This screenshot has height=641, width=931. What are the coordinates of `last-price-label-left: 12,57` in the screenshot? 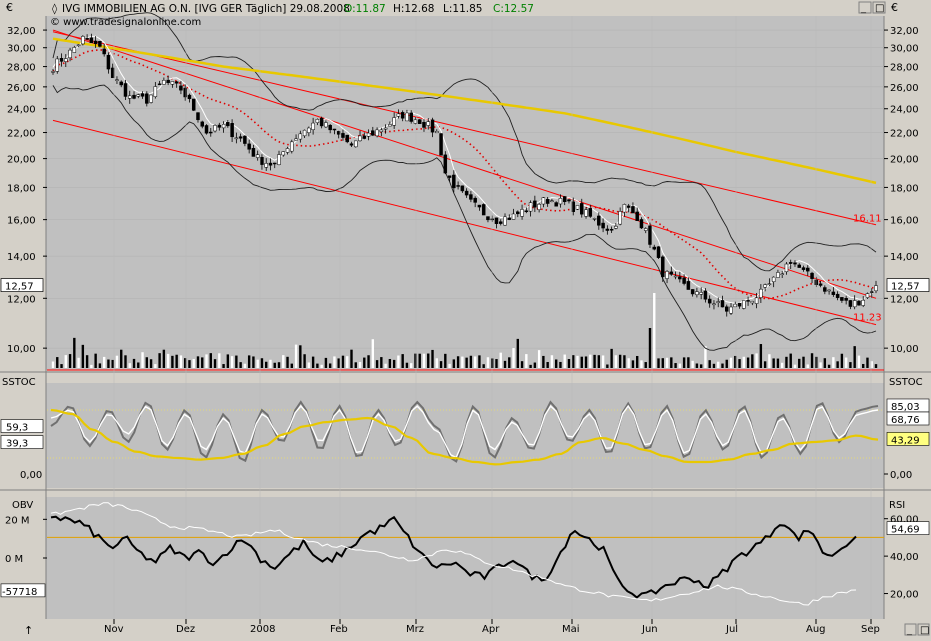 It's located at (19, 287).